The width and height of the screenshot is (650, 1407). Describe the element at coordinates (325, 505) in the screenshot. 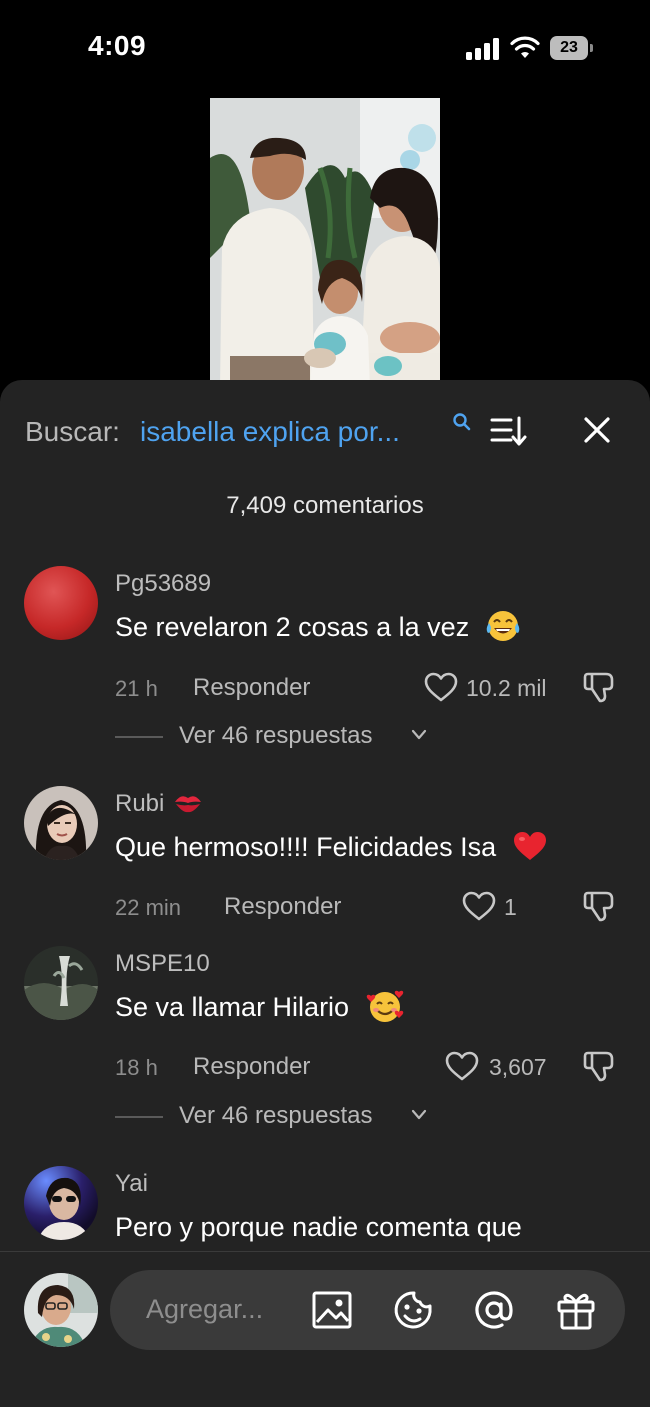

I see `comments-count: 7,409 comentarios` at that location.